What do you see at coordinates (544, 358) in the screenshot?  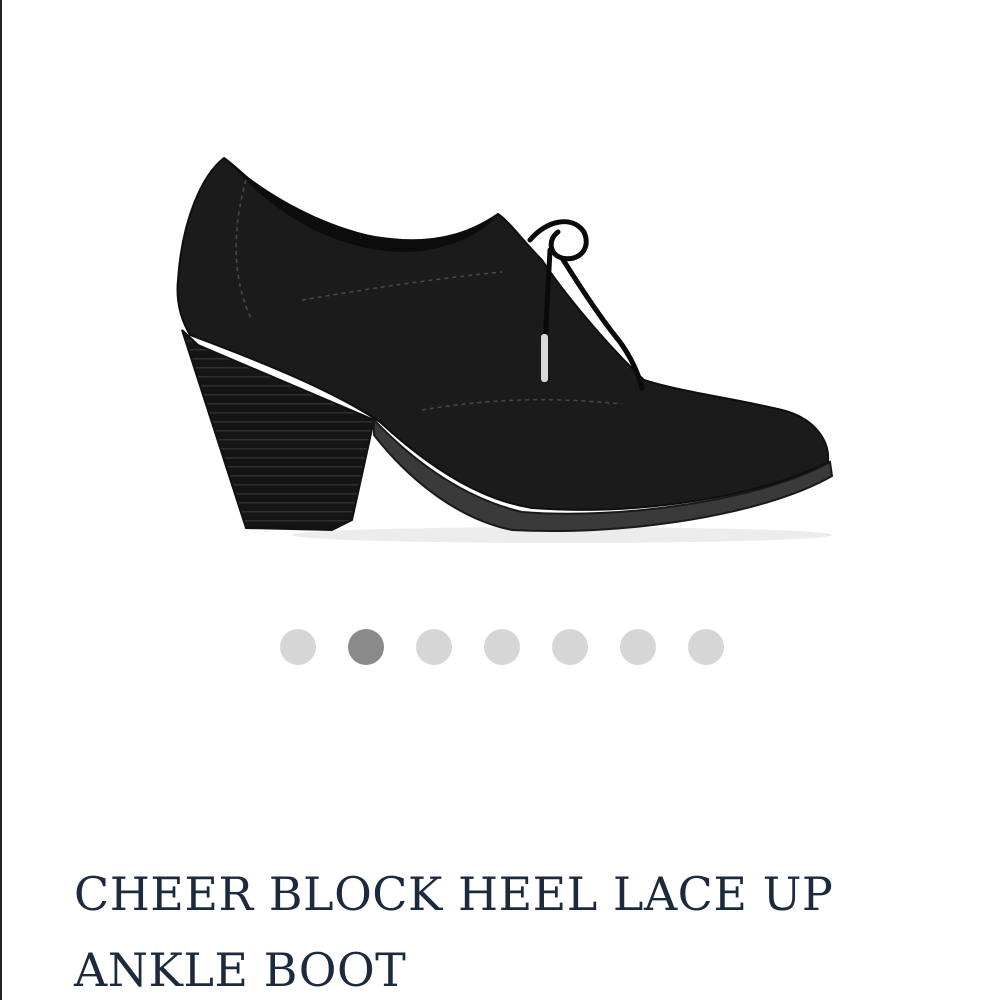 I see `lace-aglet` at bounding box center [544, 358].